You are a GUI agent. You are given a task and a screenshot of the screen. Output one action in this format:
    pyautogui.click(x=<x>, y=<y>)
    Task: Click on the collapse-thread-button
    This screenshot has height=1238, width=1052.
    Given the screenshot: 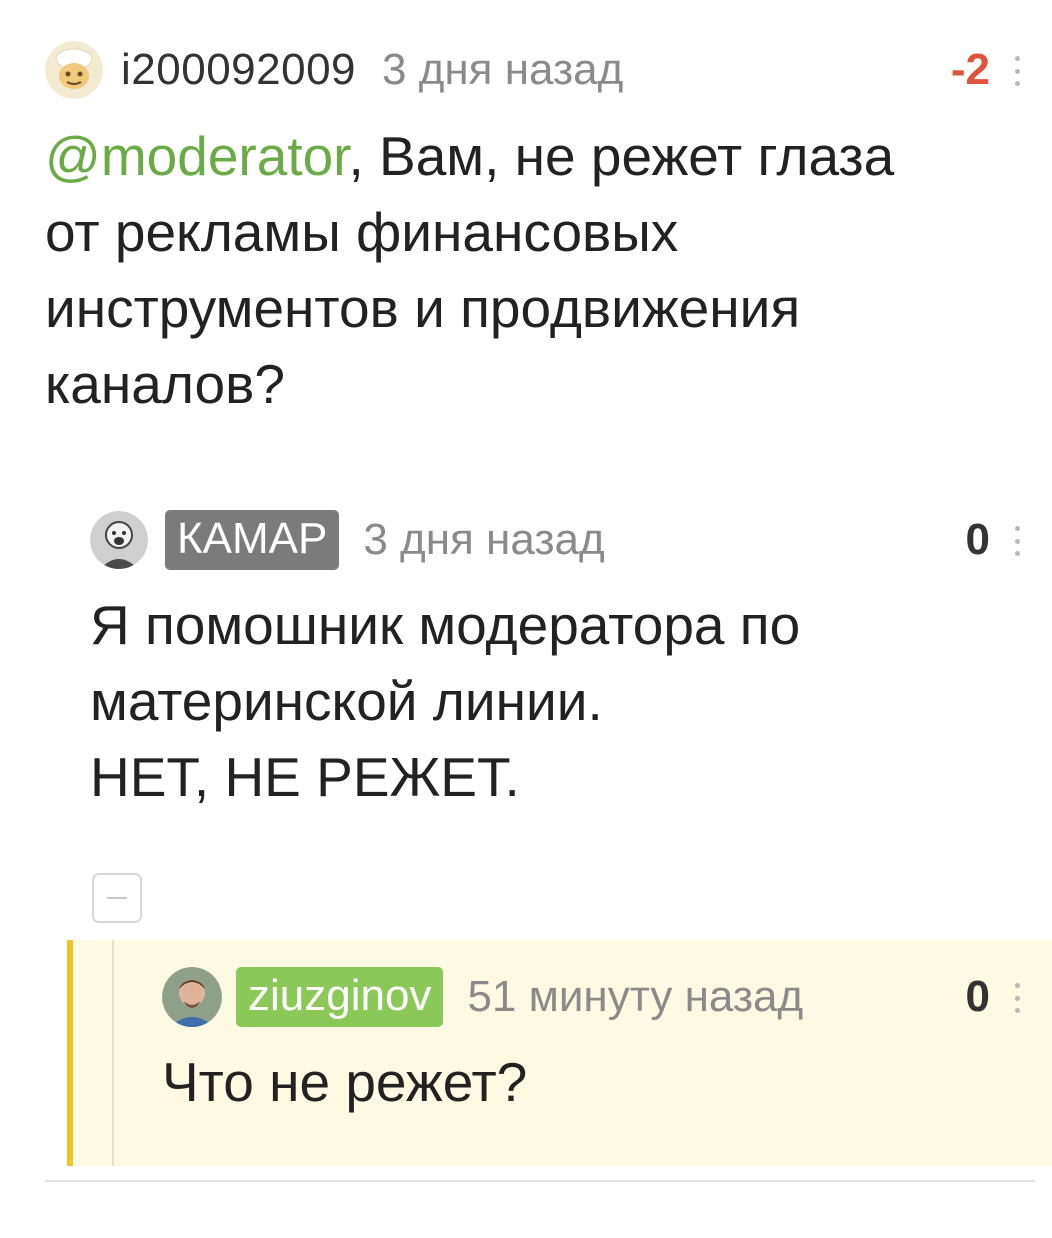 What is the action you would take?
    pyautogui.click(x=117, y=898)
    